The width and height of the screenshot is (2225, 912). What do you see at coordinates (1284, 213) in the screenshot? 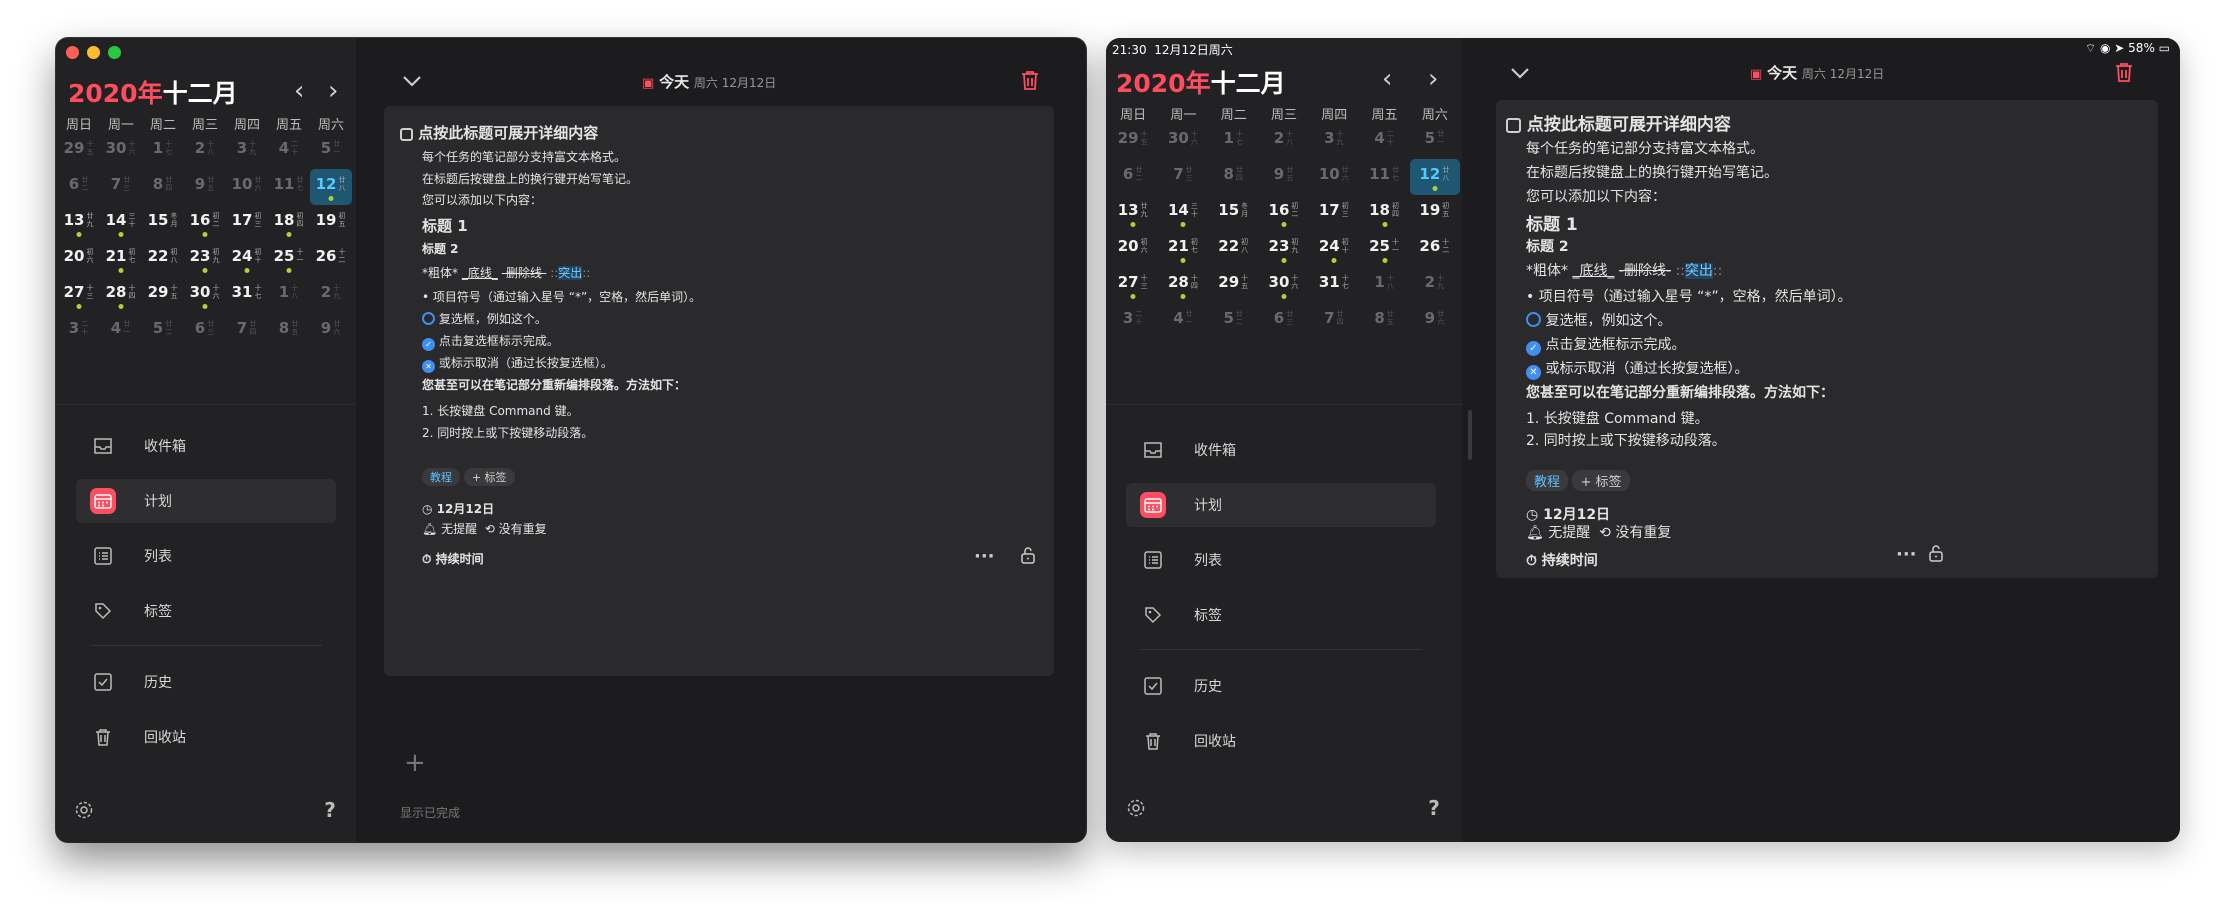
I see `calendar-day: 16 初二` at bounding box center [1284, 213].